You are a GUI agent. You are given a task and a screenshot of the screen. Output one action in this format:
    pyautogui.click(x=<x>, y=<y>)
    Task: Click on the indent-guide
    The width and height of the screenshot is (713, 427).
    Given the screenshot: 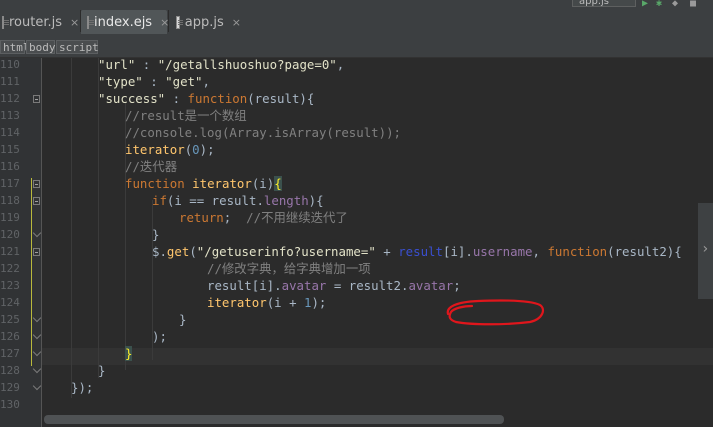 What is the action you would take?
    pyautogui.click(x=71, y=228)
    